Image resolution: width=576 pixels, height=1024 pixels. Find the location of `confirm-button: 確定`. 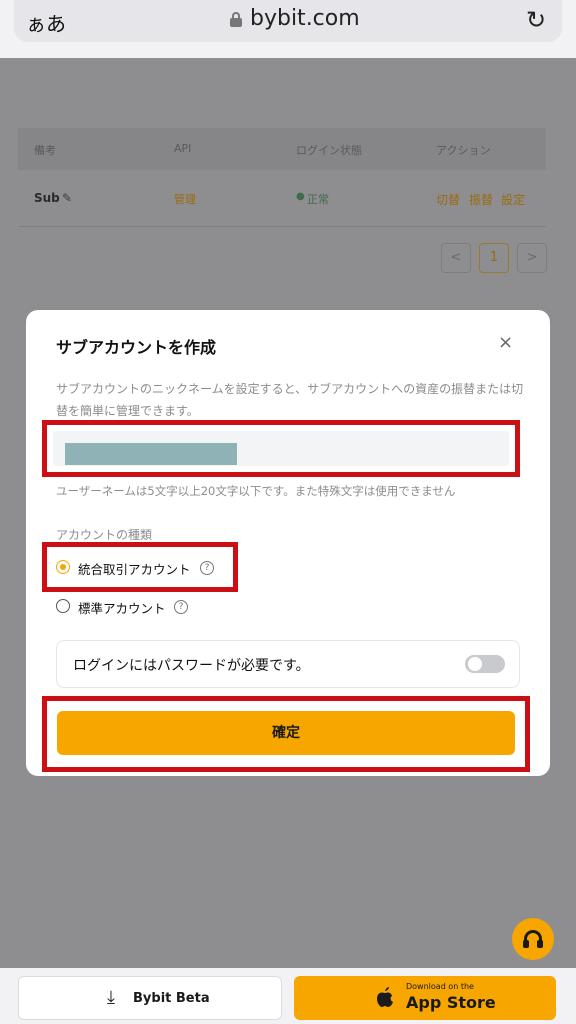

confirm-button: 確定 is located at coordinates (286, 733).